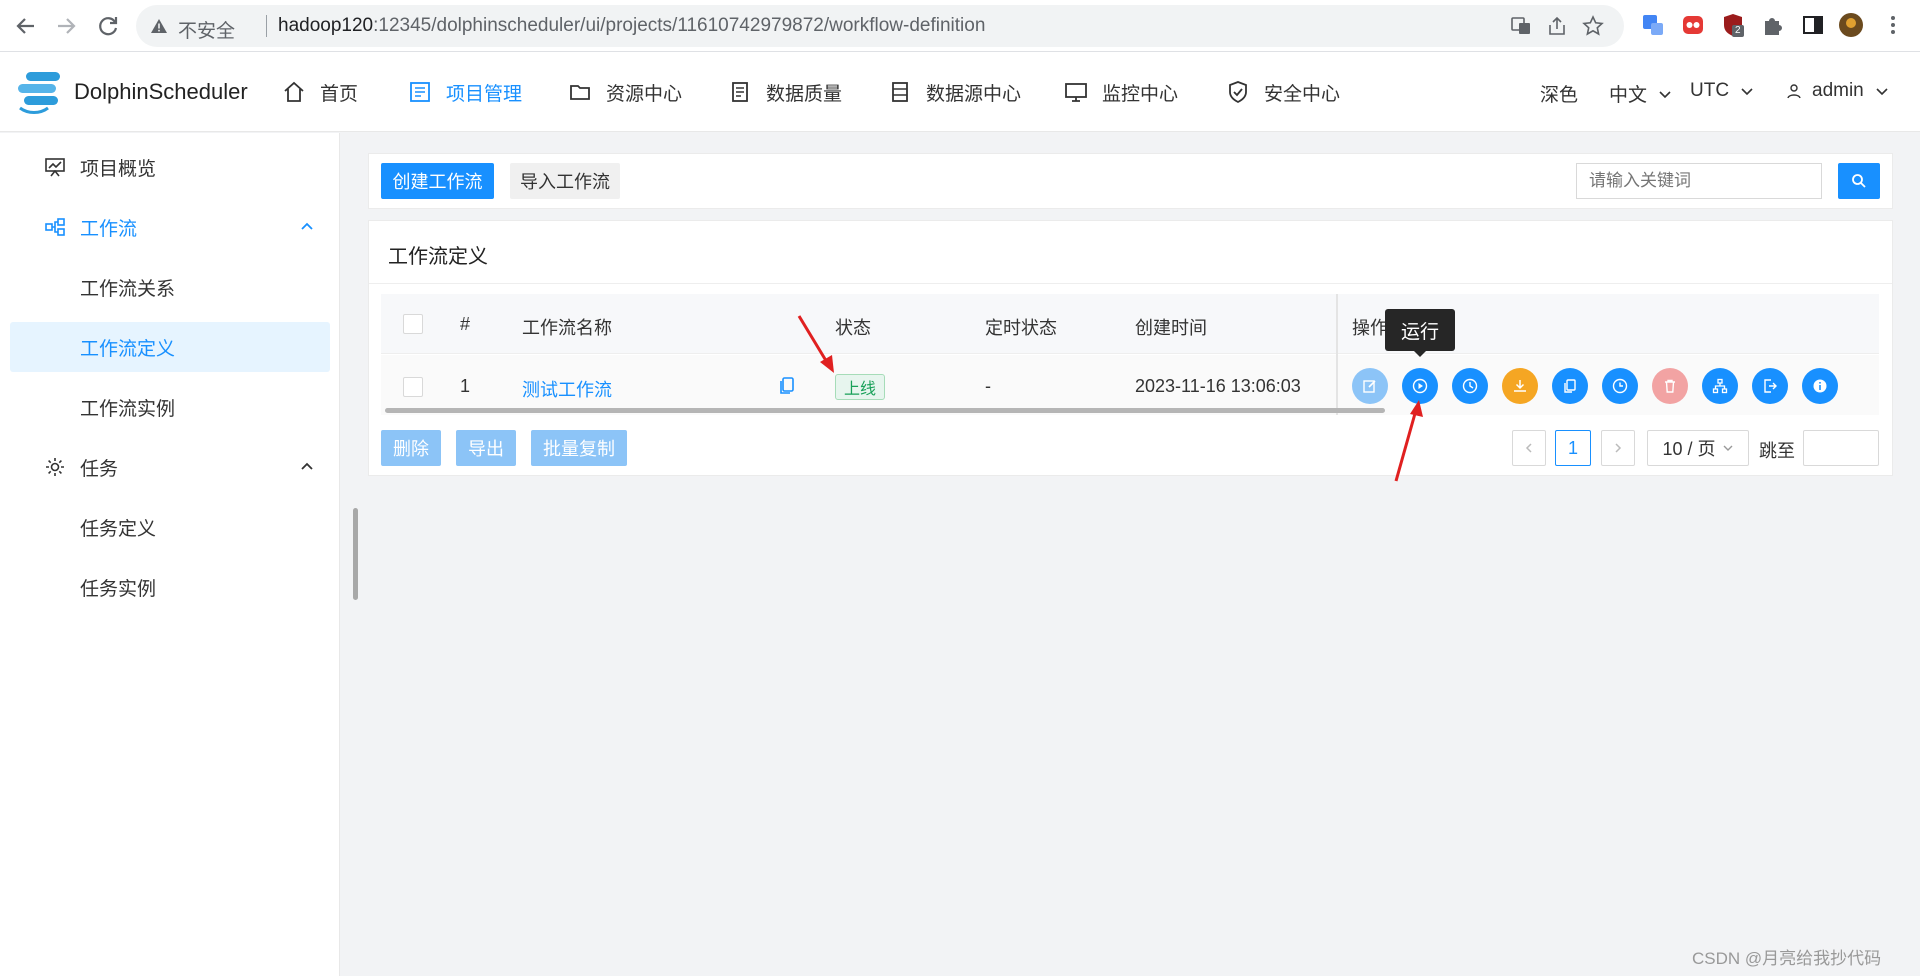 Image resolution: width=1920 pixels, height=976 pixels. Describe the element at coordinates (1698, 448) in the screenshot. I see `page-size-select: 10 / 页` at that location.